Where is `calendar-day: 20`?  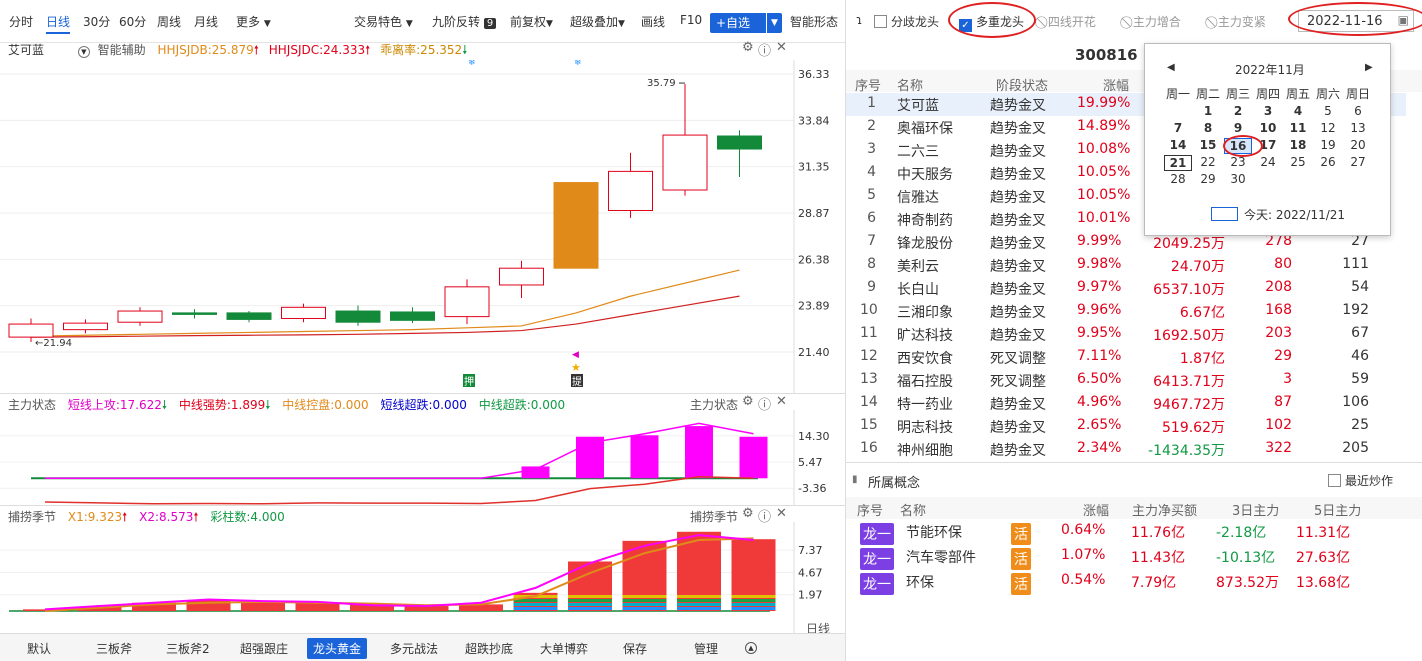
calendar-day: 20 is located at coordinates (1358, 145).